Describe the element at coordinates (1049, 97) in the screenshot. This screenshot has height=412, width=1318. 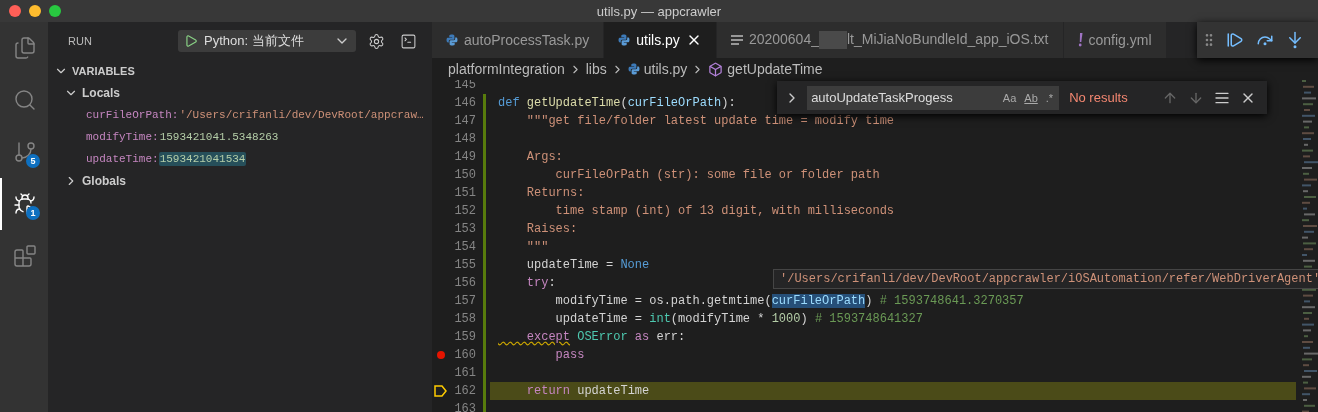
I see `find-option-toggle: .*` at that location.